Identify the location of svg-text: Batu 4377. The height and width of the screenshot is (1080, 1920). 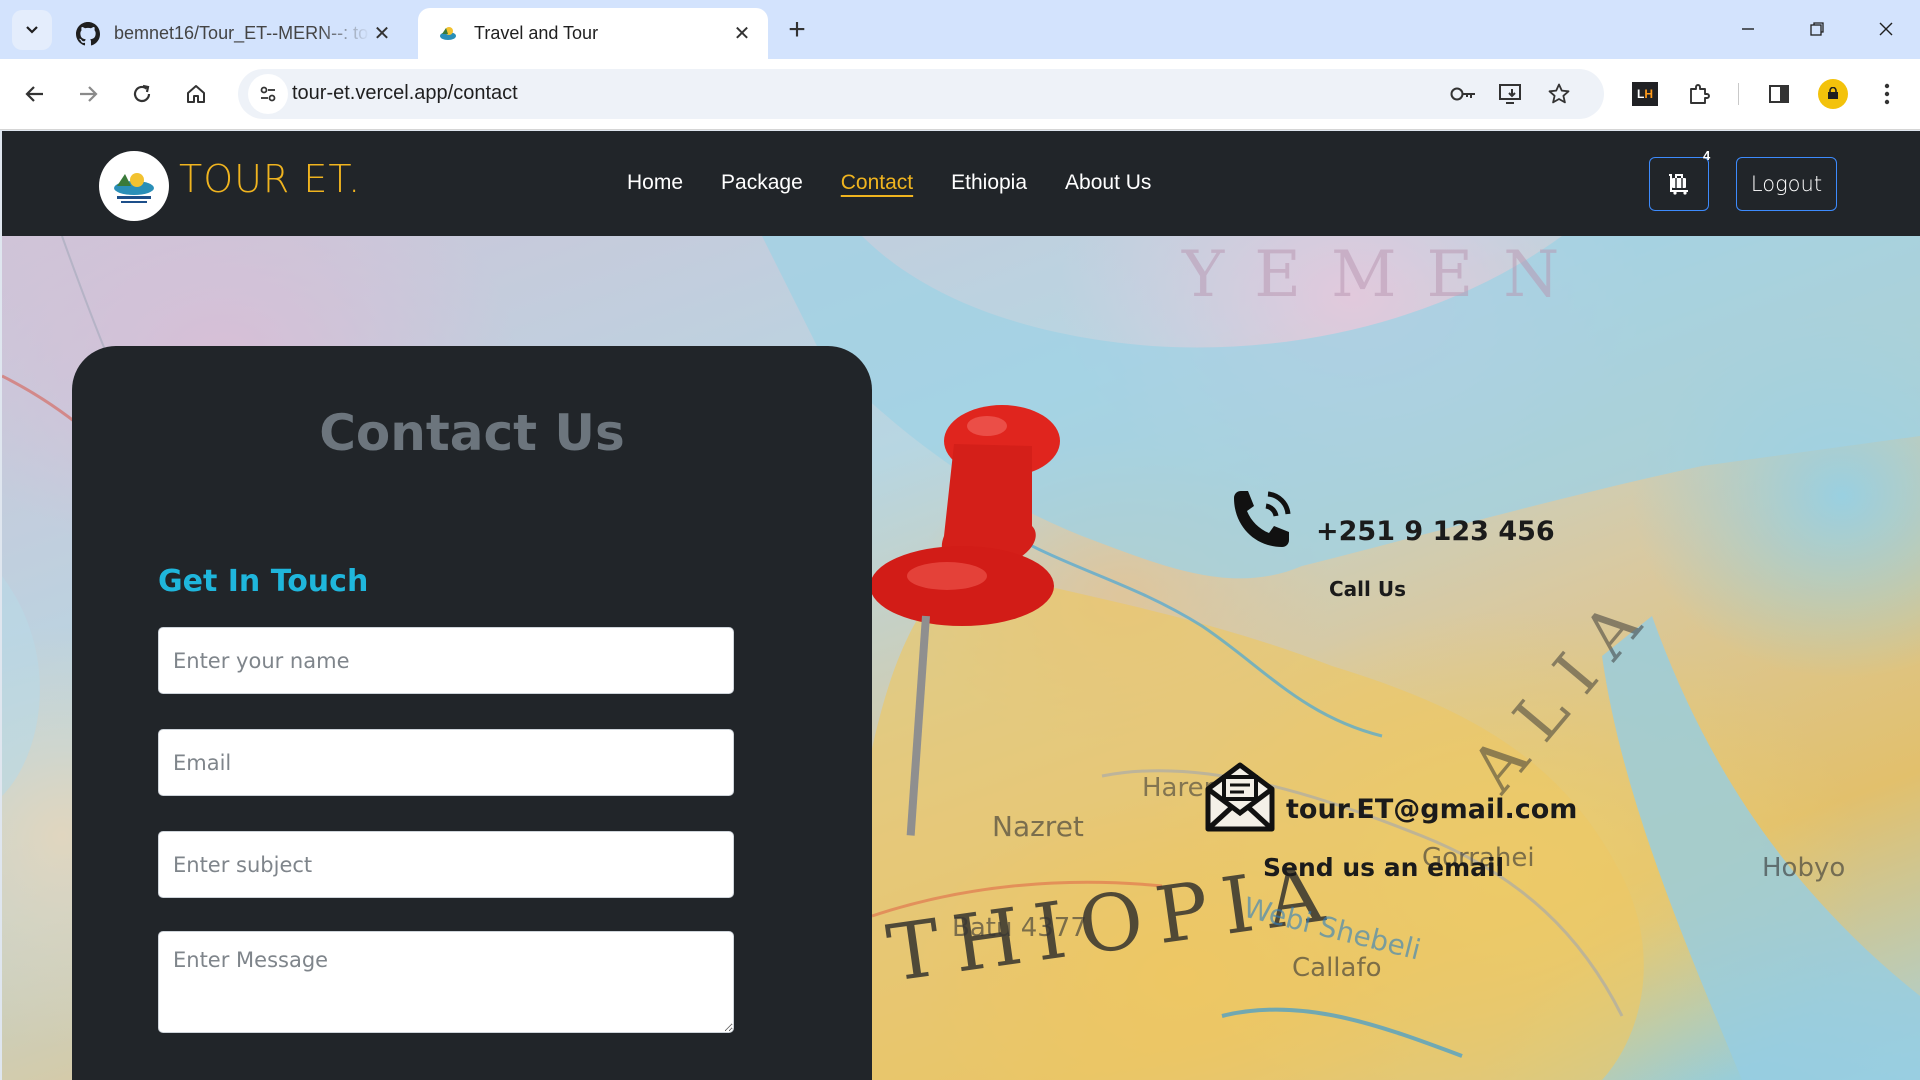
(1019, 928).